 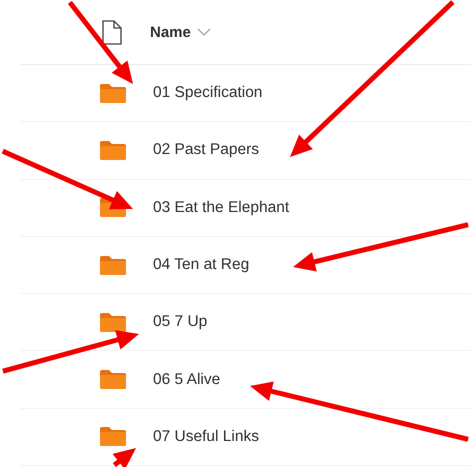 I want to click on folder-name: 07 Useful Links, so click(x=206, y=437).